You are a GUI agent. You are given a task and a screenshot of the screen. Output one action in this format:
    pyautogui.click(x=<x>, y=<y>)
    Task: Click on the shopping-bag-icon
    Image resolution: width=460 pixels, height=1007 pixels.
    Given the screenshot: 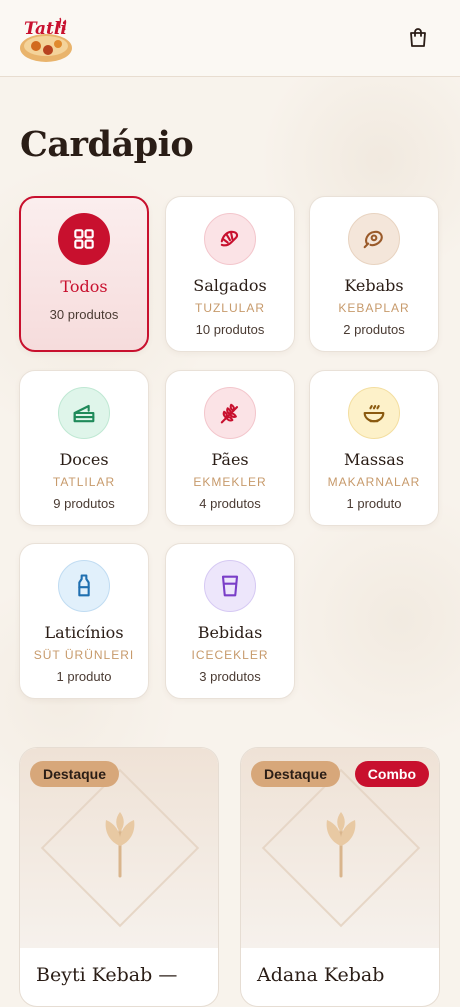 What is the action you would take?
    pyautogui.click(x=418, y=37)
    